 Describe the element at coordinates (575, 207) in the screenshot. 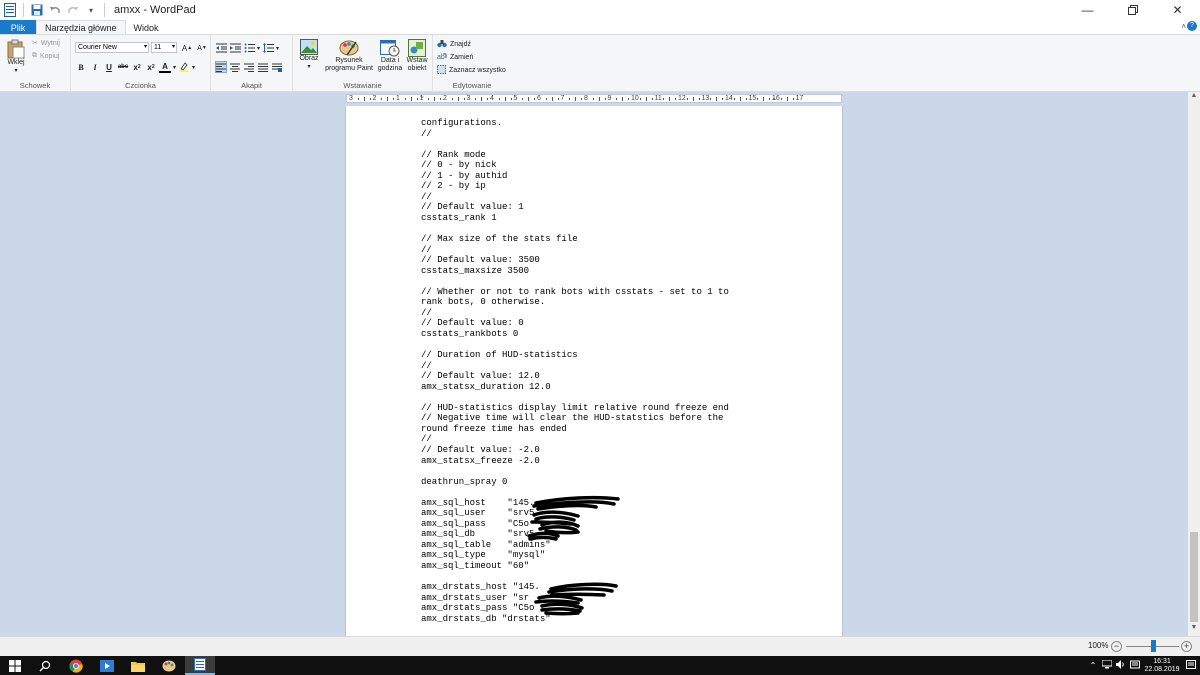

I see `document-line: // Default value: 1` at that location.